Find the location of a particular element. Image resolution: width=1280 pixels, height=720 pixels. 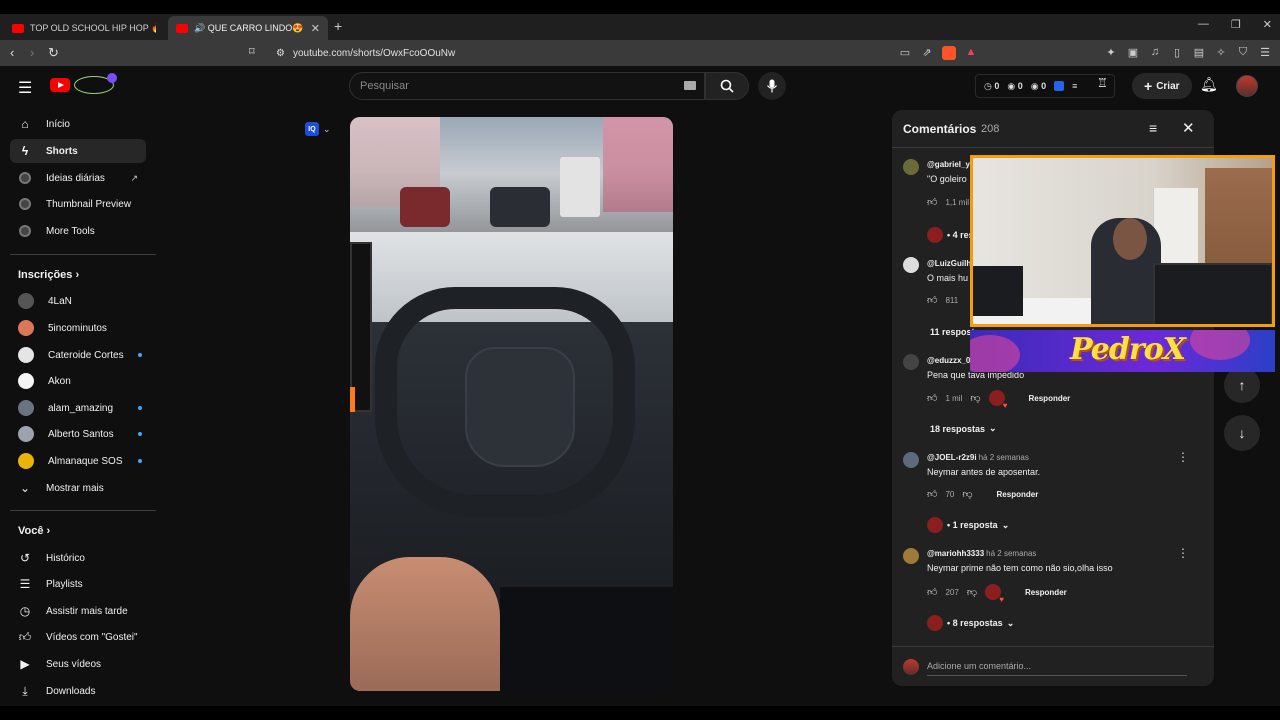

new-tab-button: + is located at coordinates (338, 26).